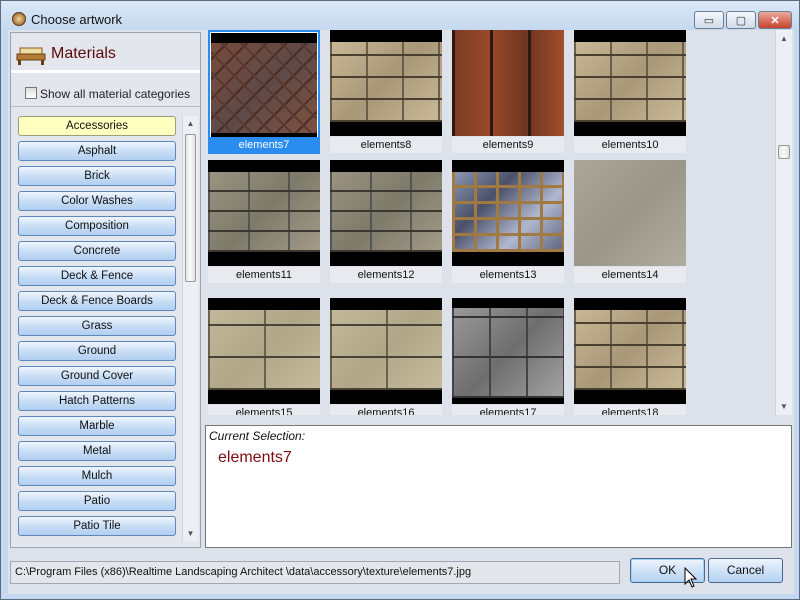 This screenshot has height=600, width=800. I want to click on window-title: Choose artwork, so click(77, 19).